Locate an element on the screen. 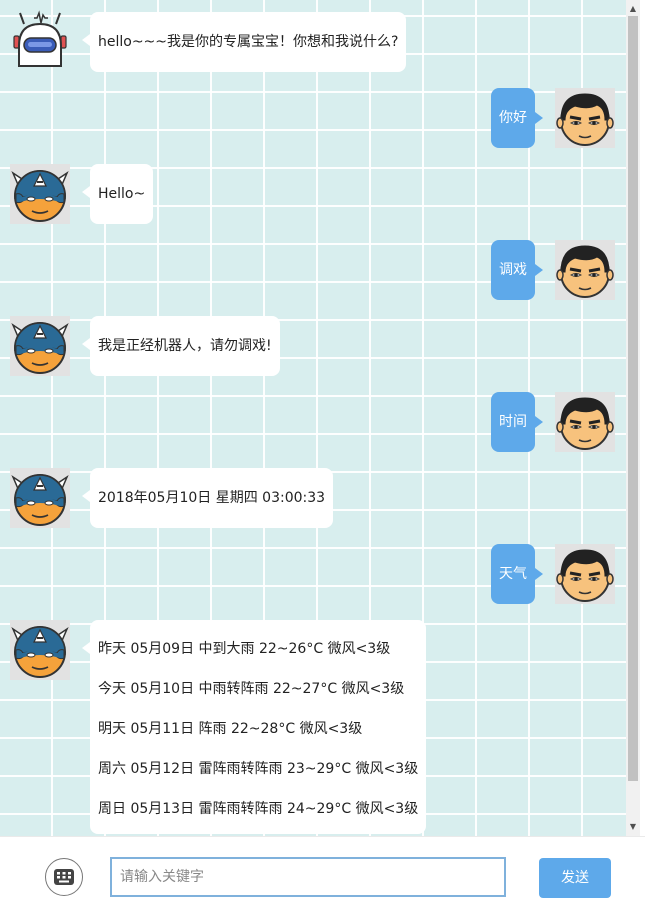 The height and width of the screenshot is (908, 645). keyboard-toggle-button is located at coordinates (64, 877).